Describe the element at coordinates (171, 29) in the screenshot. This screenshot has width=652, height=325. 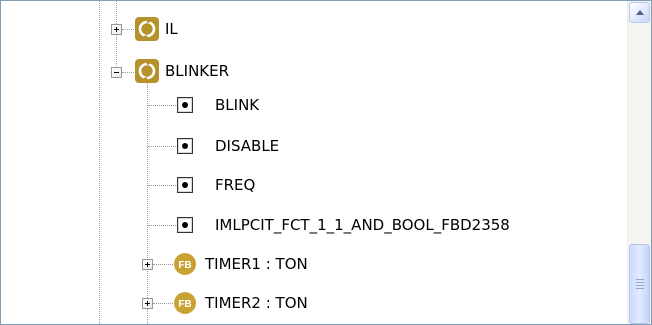
I see `tree-item-label: IL` at that location.